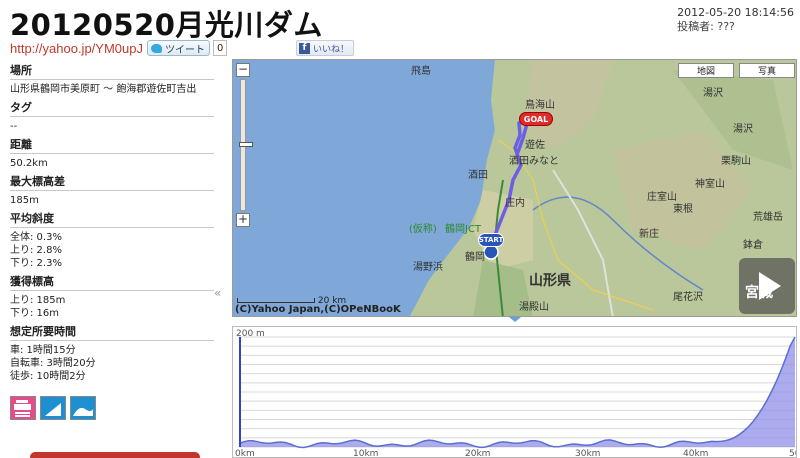 The image size is (800, 458). Describe the element at coordinates (276, 300) in the screenshot. I see `scale-bar` at that location.